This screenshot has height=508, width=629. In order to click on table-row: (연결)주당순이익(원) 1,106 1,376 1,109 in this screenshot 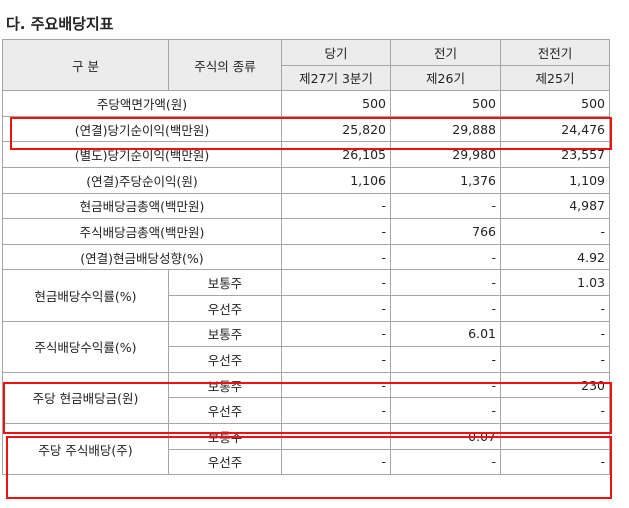, I will do `click(306, 180)`.